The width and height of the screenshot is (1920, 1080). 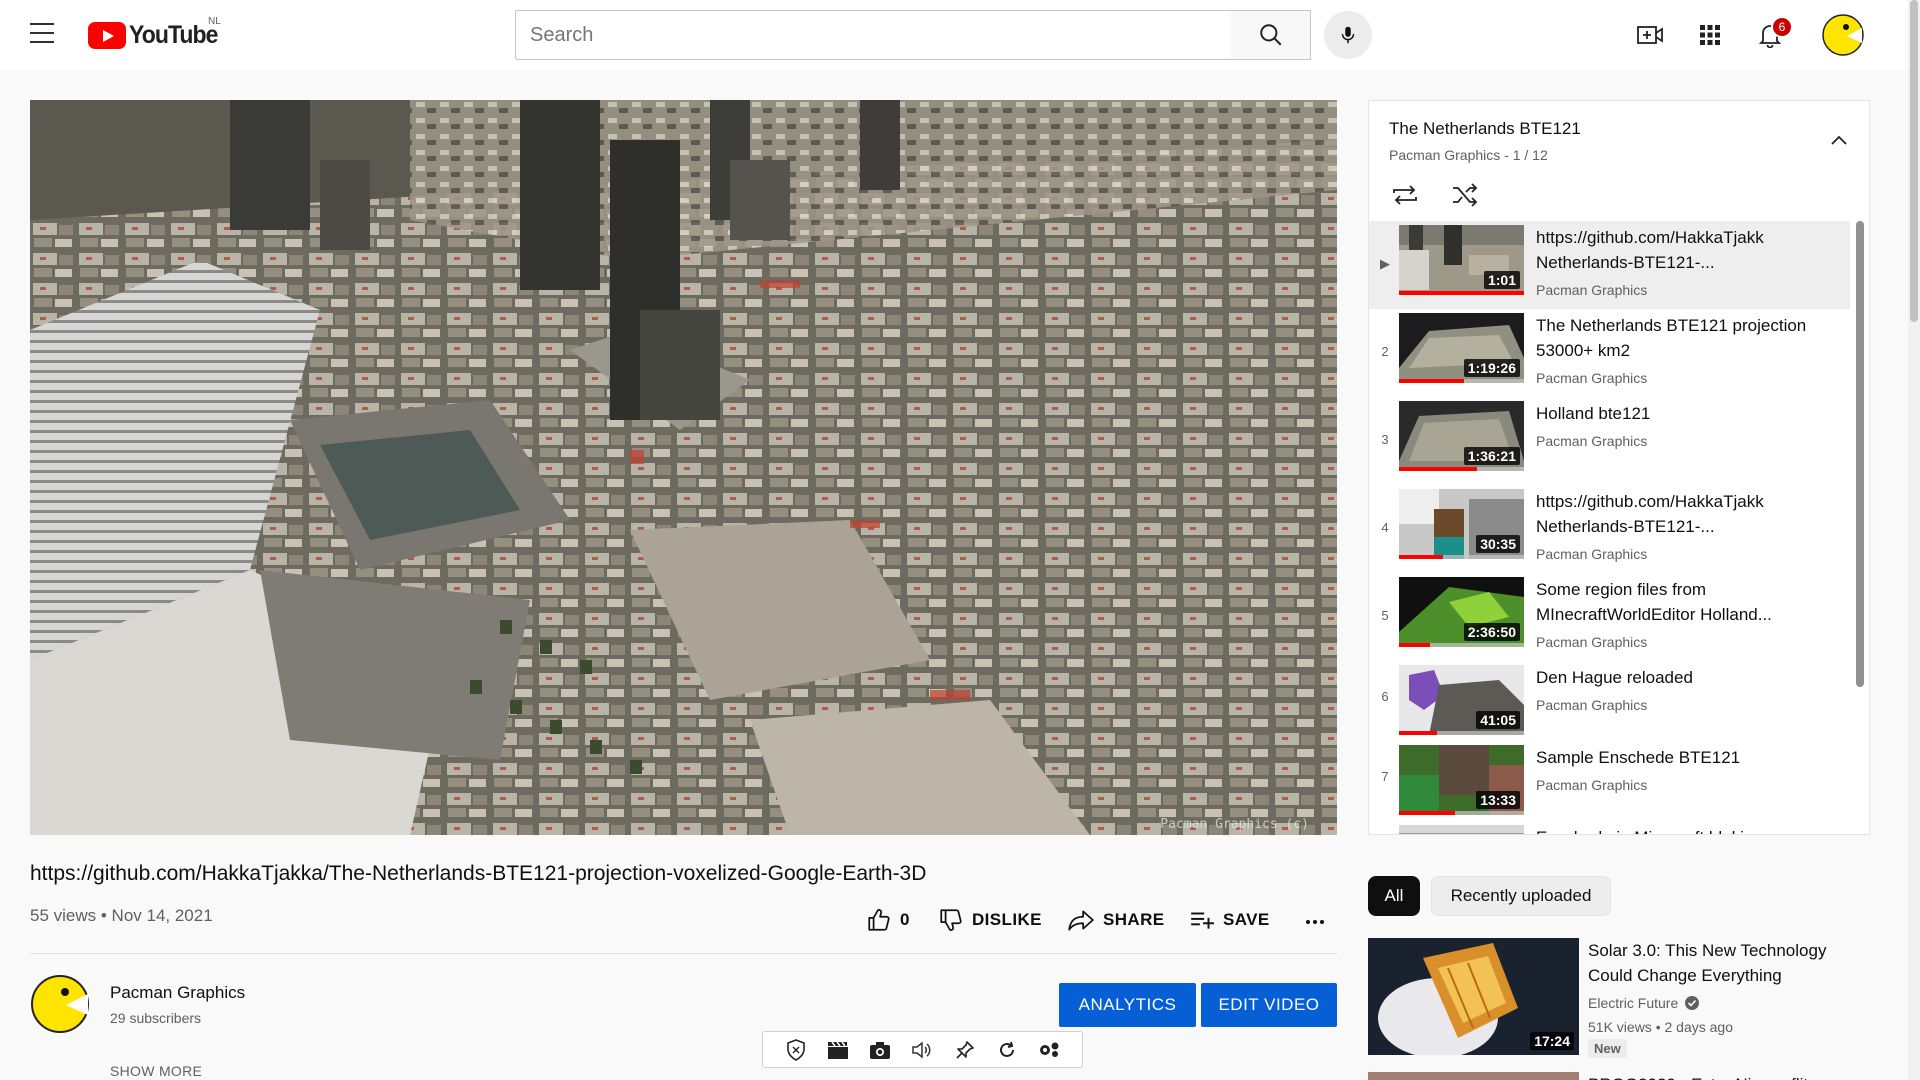 What do you see at coordinates (1081, 920) in the screenshot?
I see `share-icon` at bounding box center [1081, 920].